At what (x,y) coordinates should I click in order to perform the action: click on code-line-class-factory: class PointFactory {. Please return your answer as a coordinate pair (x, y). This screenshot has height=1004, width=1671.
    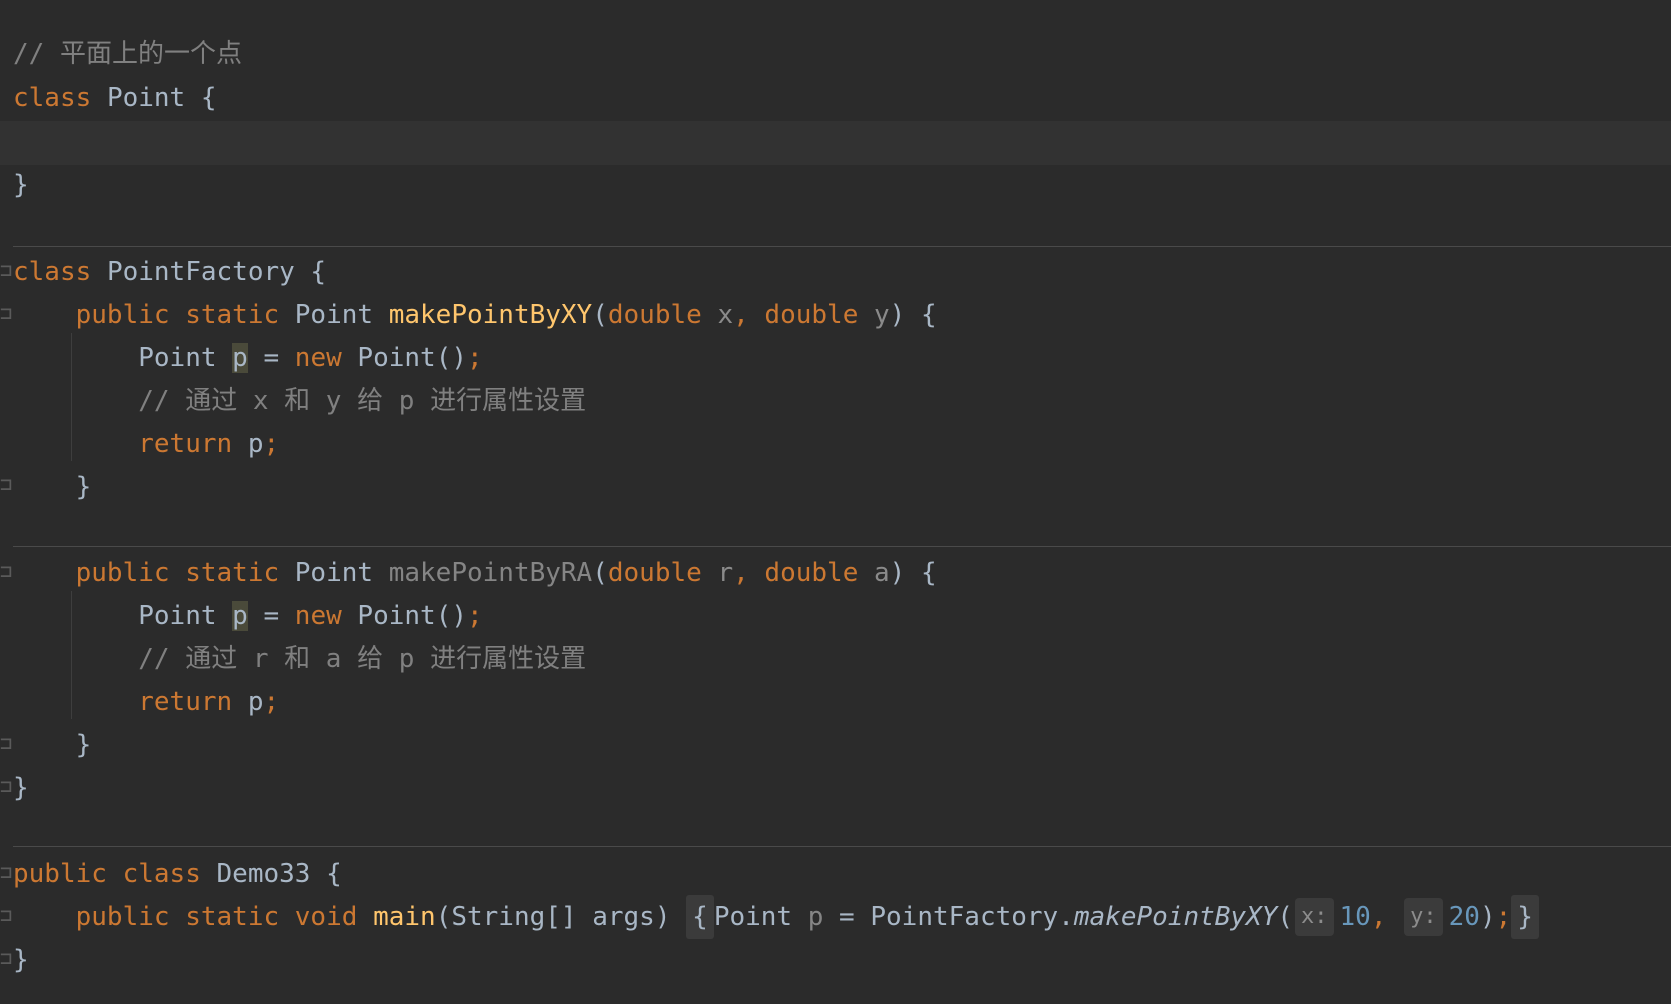
    Looking at the image, I should click on (169, 272).